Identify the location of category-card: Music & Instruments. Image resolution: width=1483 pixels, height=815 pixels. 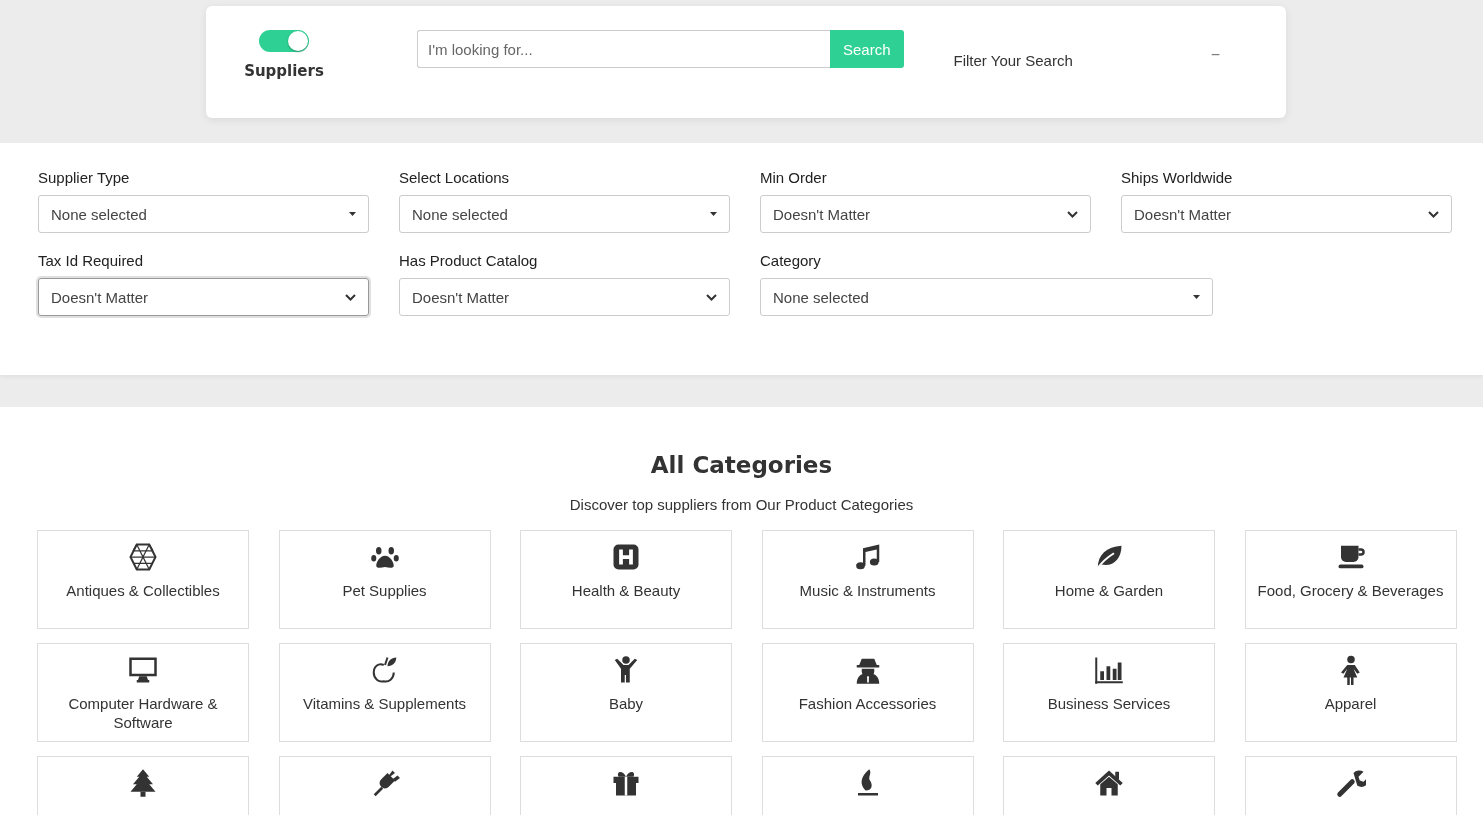
(867, 579).